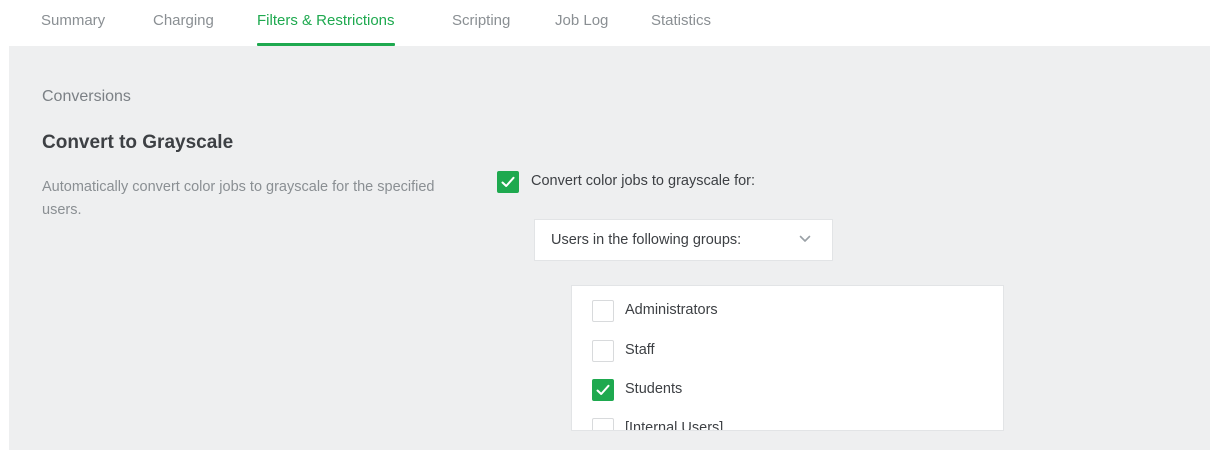  Describe the element at coordinates (674, 425) in the screenshot. I see `group-label: [Internal Users]` at that location.